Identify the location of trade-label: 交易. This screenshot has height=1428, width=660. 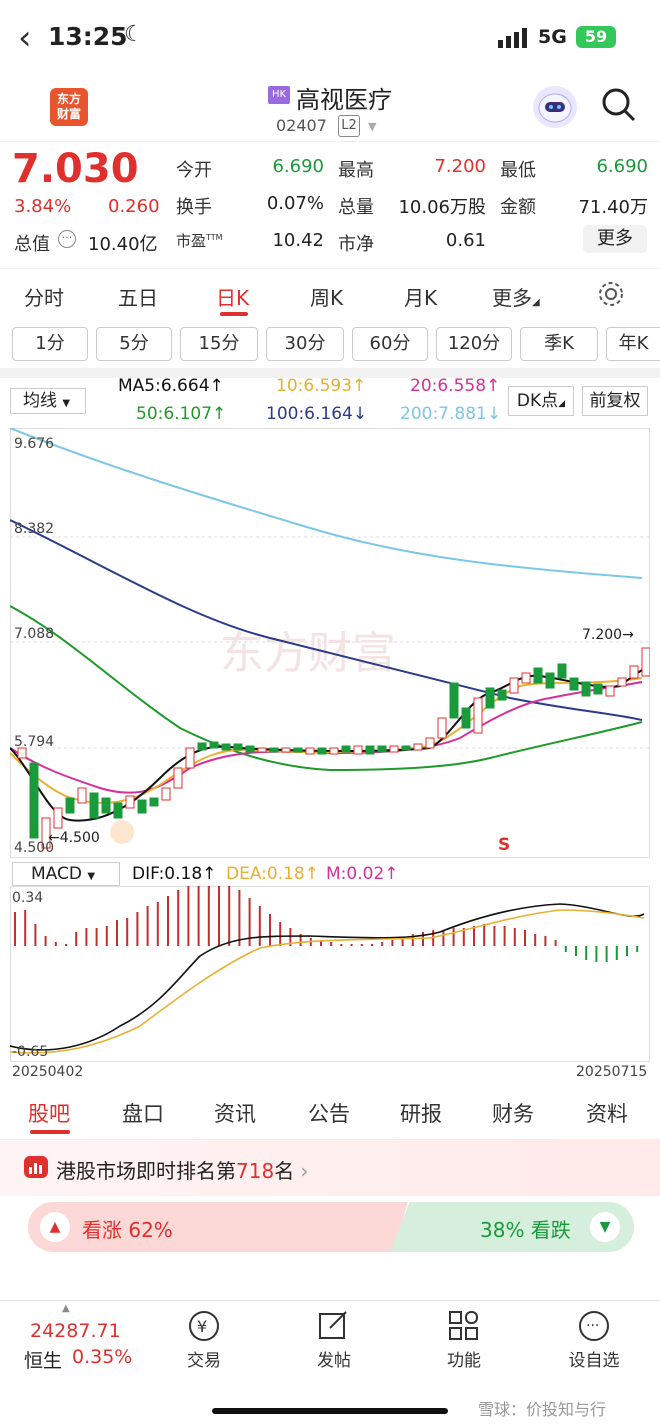
(204, 1358).